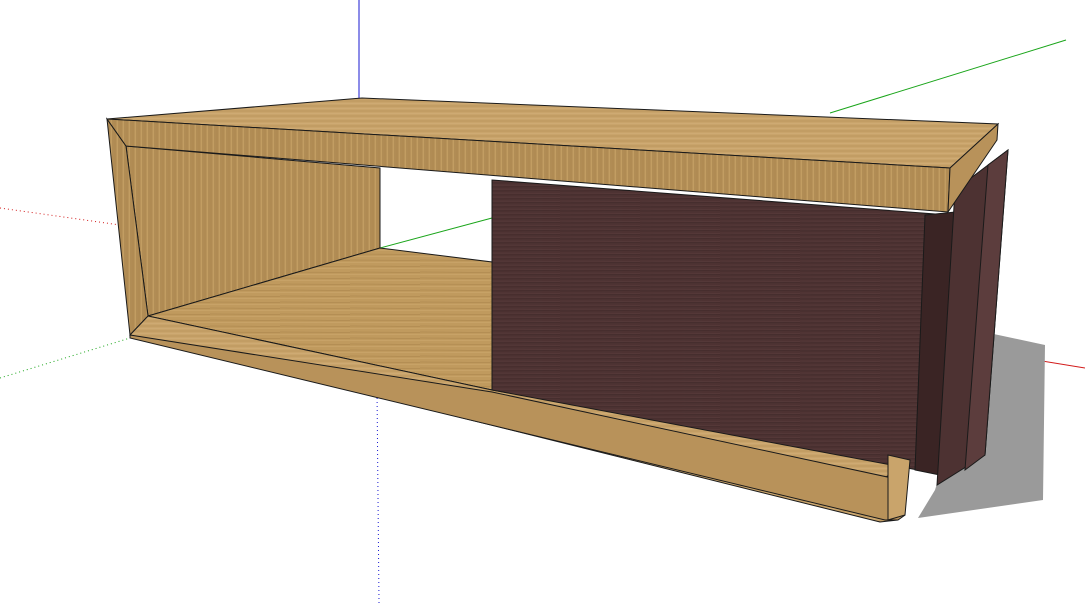  Describe the element at coordinates (65, 358) in the screenshot. I see `green-axis-hidden-line` at that location.